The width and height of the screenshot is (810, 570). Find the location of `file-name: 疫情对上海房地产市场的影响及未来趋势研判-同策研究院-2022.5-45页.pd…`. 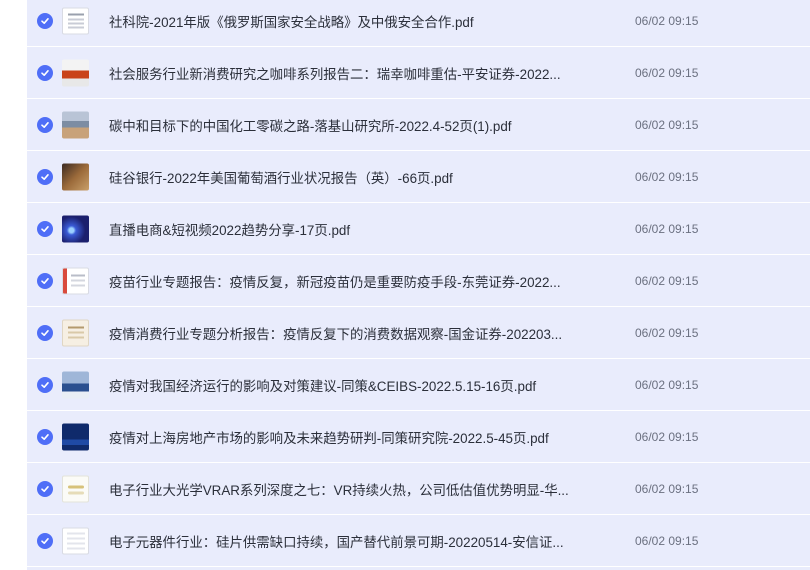

file-name: 疫情对上海房地产市场的影响及未来趋势研判-同策研究院-2022.5-45页.pd… is located at coordinates (354, 437).